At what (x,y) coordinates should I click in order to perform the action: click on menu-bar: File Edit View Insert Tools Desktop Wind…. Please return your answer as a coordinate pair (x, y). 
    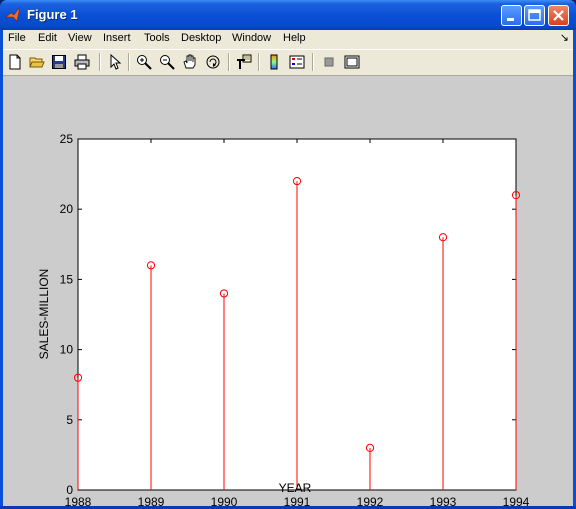
    Looking at the image, I should click on (288, 39).